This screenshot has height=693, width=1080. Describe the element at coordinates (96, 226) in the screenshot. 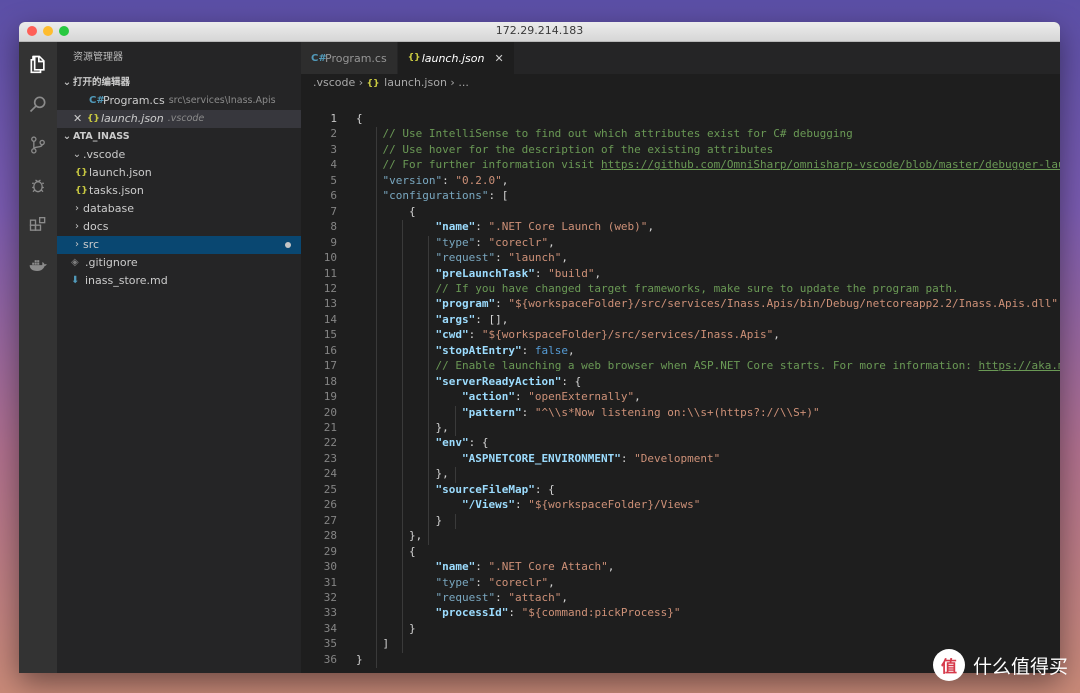

I see `tree-item-label: docs` at that location.